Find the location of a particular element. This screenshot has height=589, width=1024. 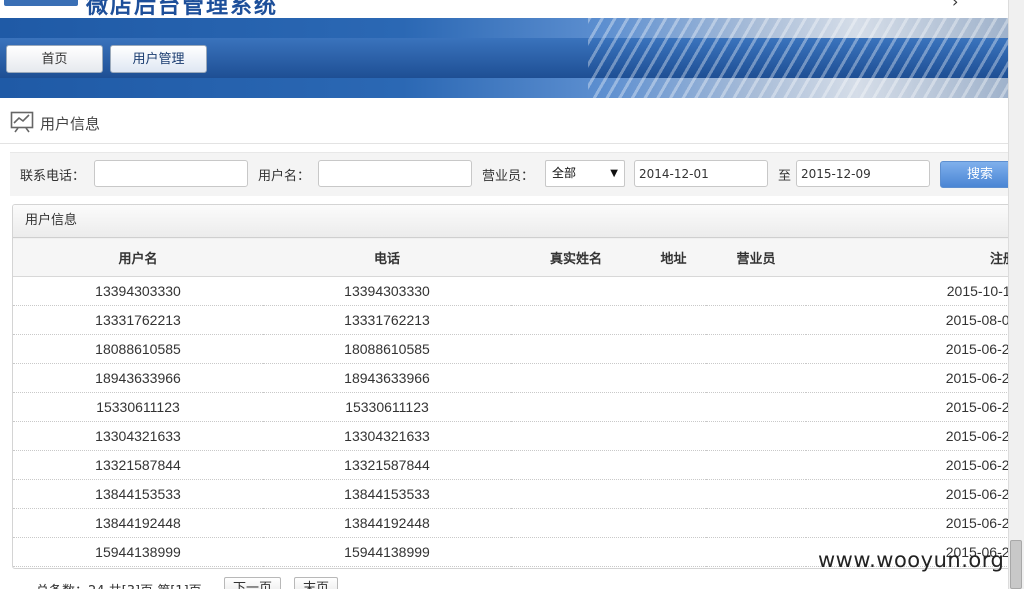

dropdown-caret-icon: ▼ is located at coordinates (614, 173).